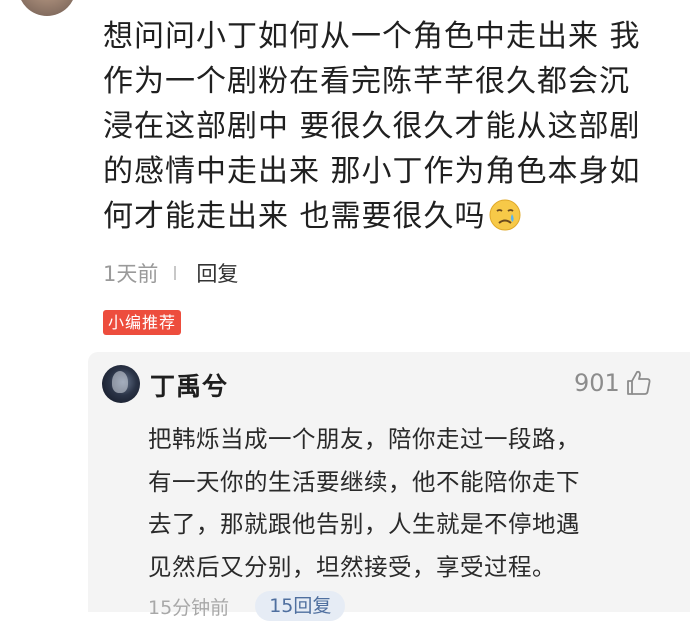 This screenshot has height=621, width=690. Describe the element at coordinates (247, 606) in the screenshot. I see `reply-meta: 15分钟前 15回复` at that location.